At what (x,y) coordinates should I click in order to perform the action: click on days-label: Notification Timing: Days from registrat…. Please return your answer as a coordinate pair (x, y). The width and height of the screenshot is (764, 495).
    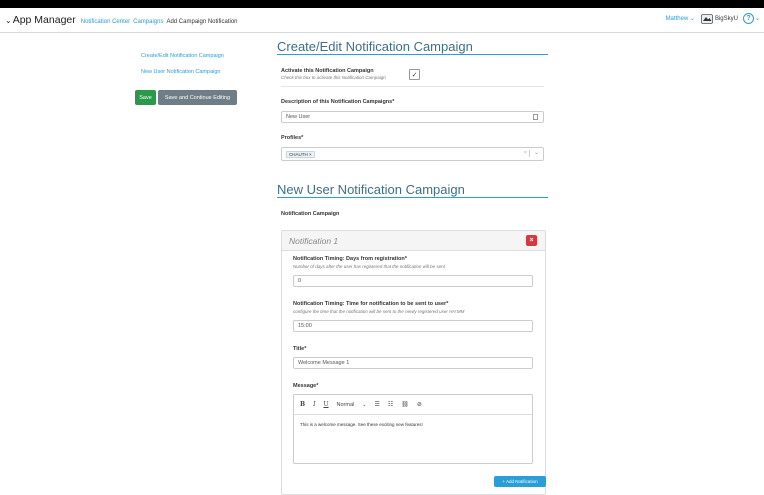
    Looking at the image, I should click on (350, 259).